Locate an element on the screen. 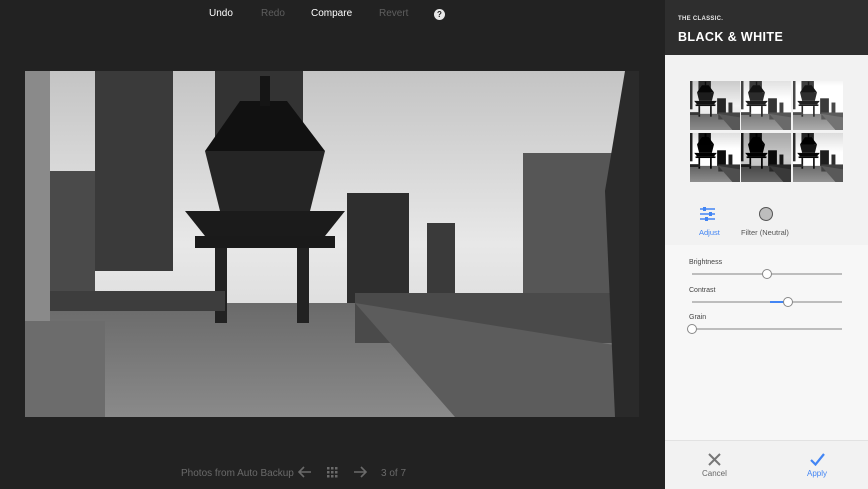  revert-button: Revert is located at coordinates (393, 13).